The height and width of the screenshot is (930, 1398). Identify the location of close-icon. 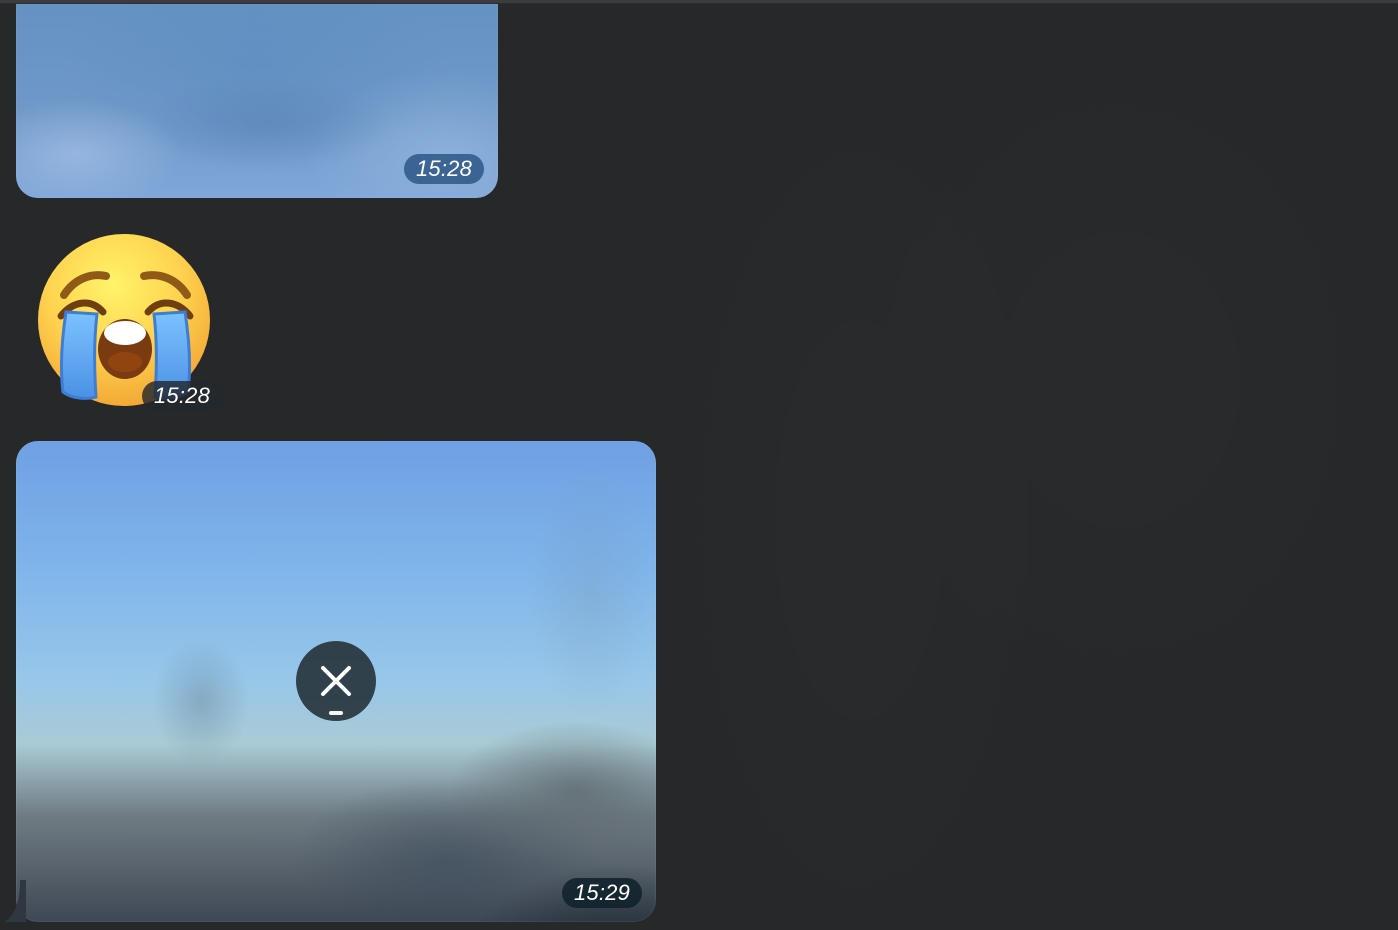
(336, 681).